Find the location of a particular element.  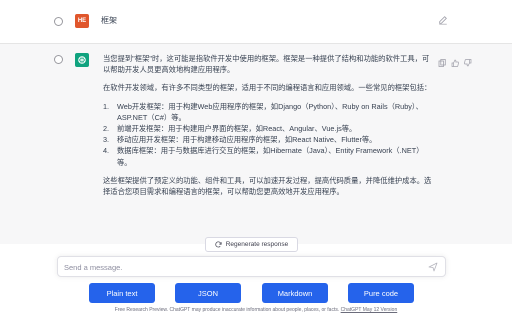

list-item-number: 2. is located at coordinates (106, 129).